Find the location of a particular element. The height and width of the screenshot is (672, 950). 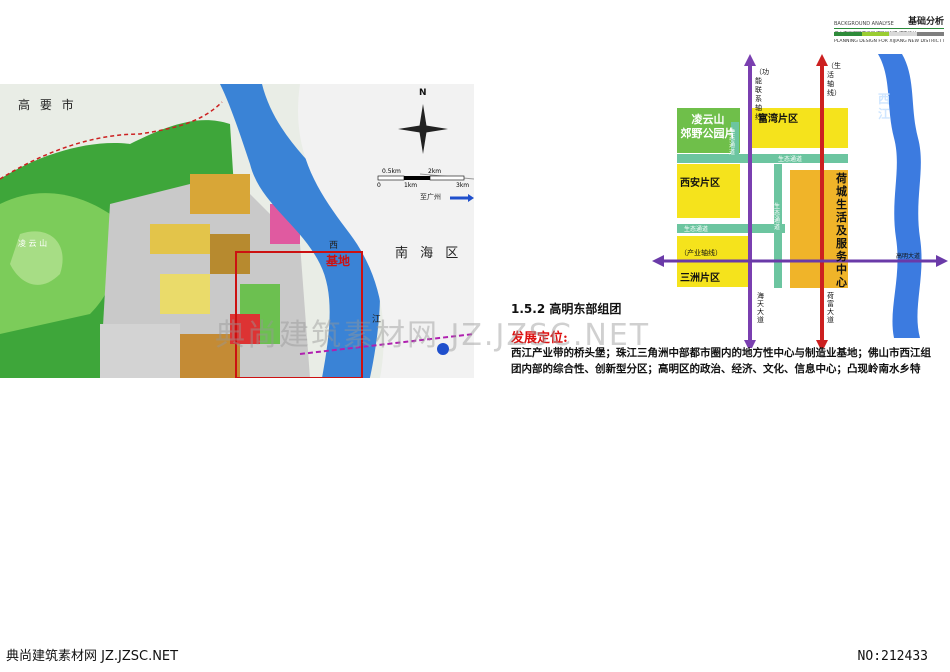

zone-sanzhou: 三洲片区 is located at coordinates (700, 278).